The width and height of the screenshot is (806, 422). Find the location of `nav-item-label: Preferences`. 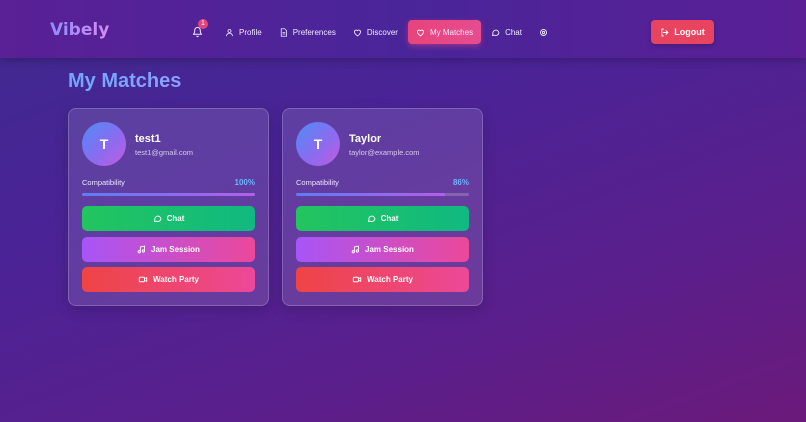

nav-item-label: Preferences is located at coordinates (314, 32).